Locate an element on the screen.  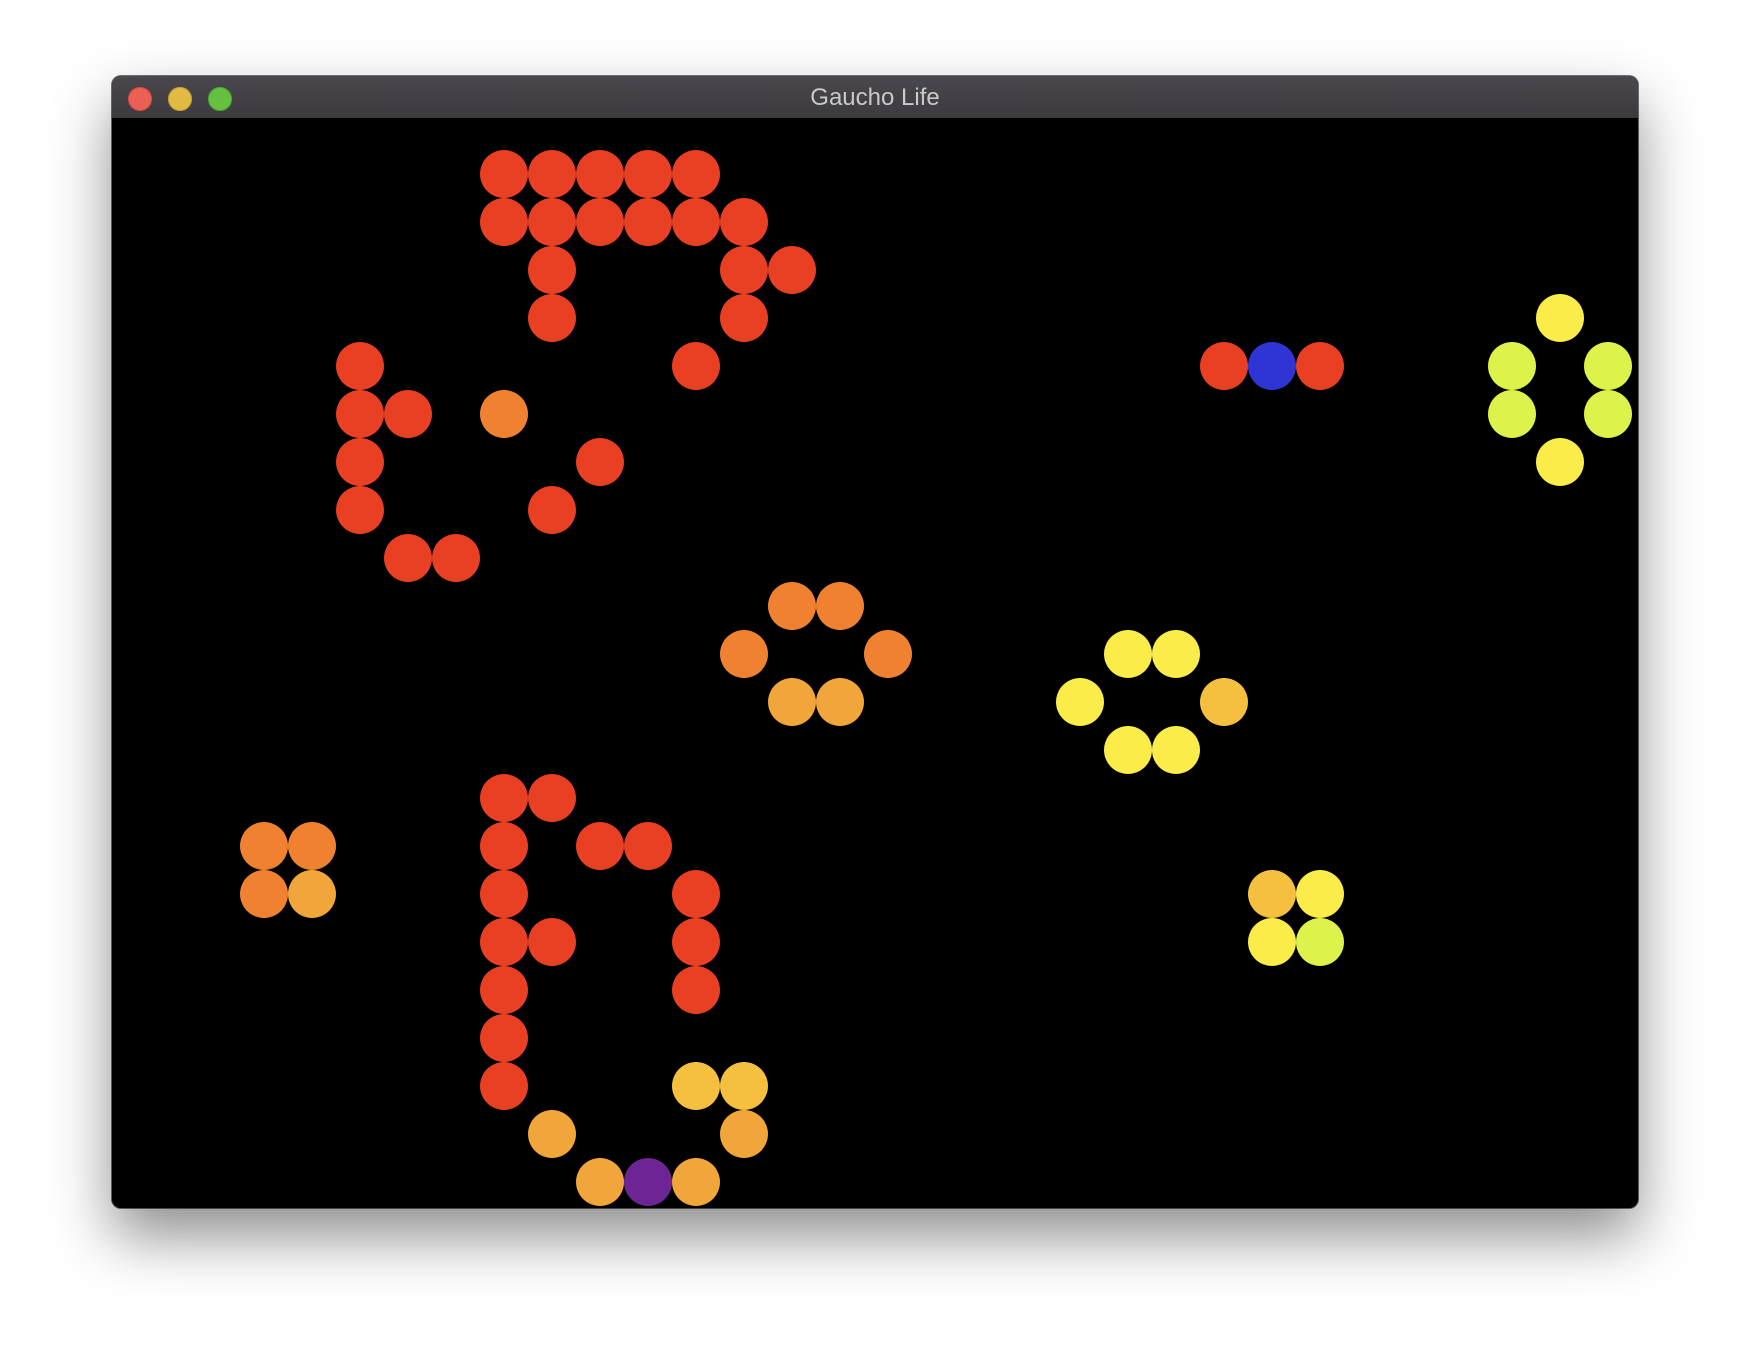
title-bar: Gaucho Life is located at coordinates (875, 97).